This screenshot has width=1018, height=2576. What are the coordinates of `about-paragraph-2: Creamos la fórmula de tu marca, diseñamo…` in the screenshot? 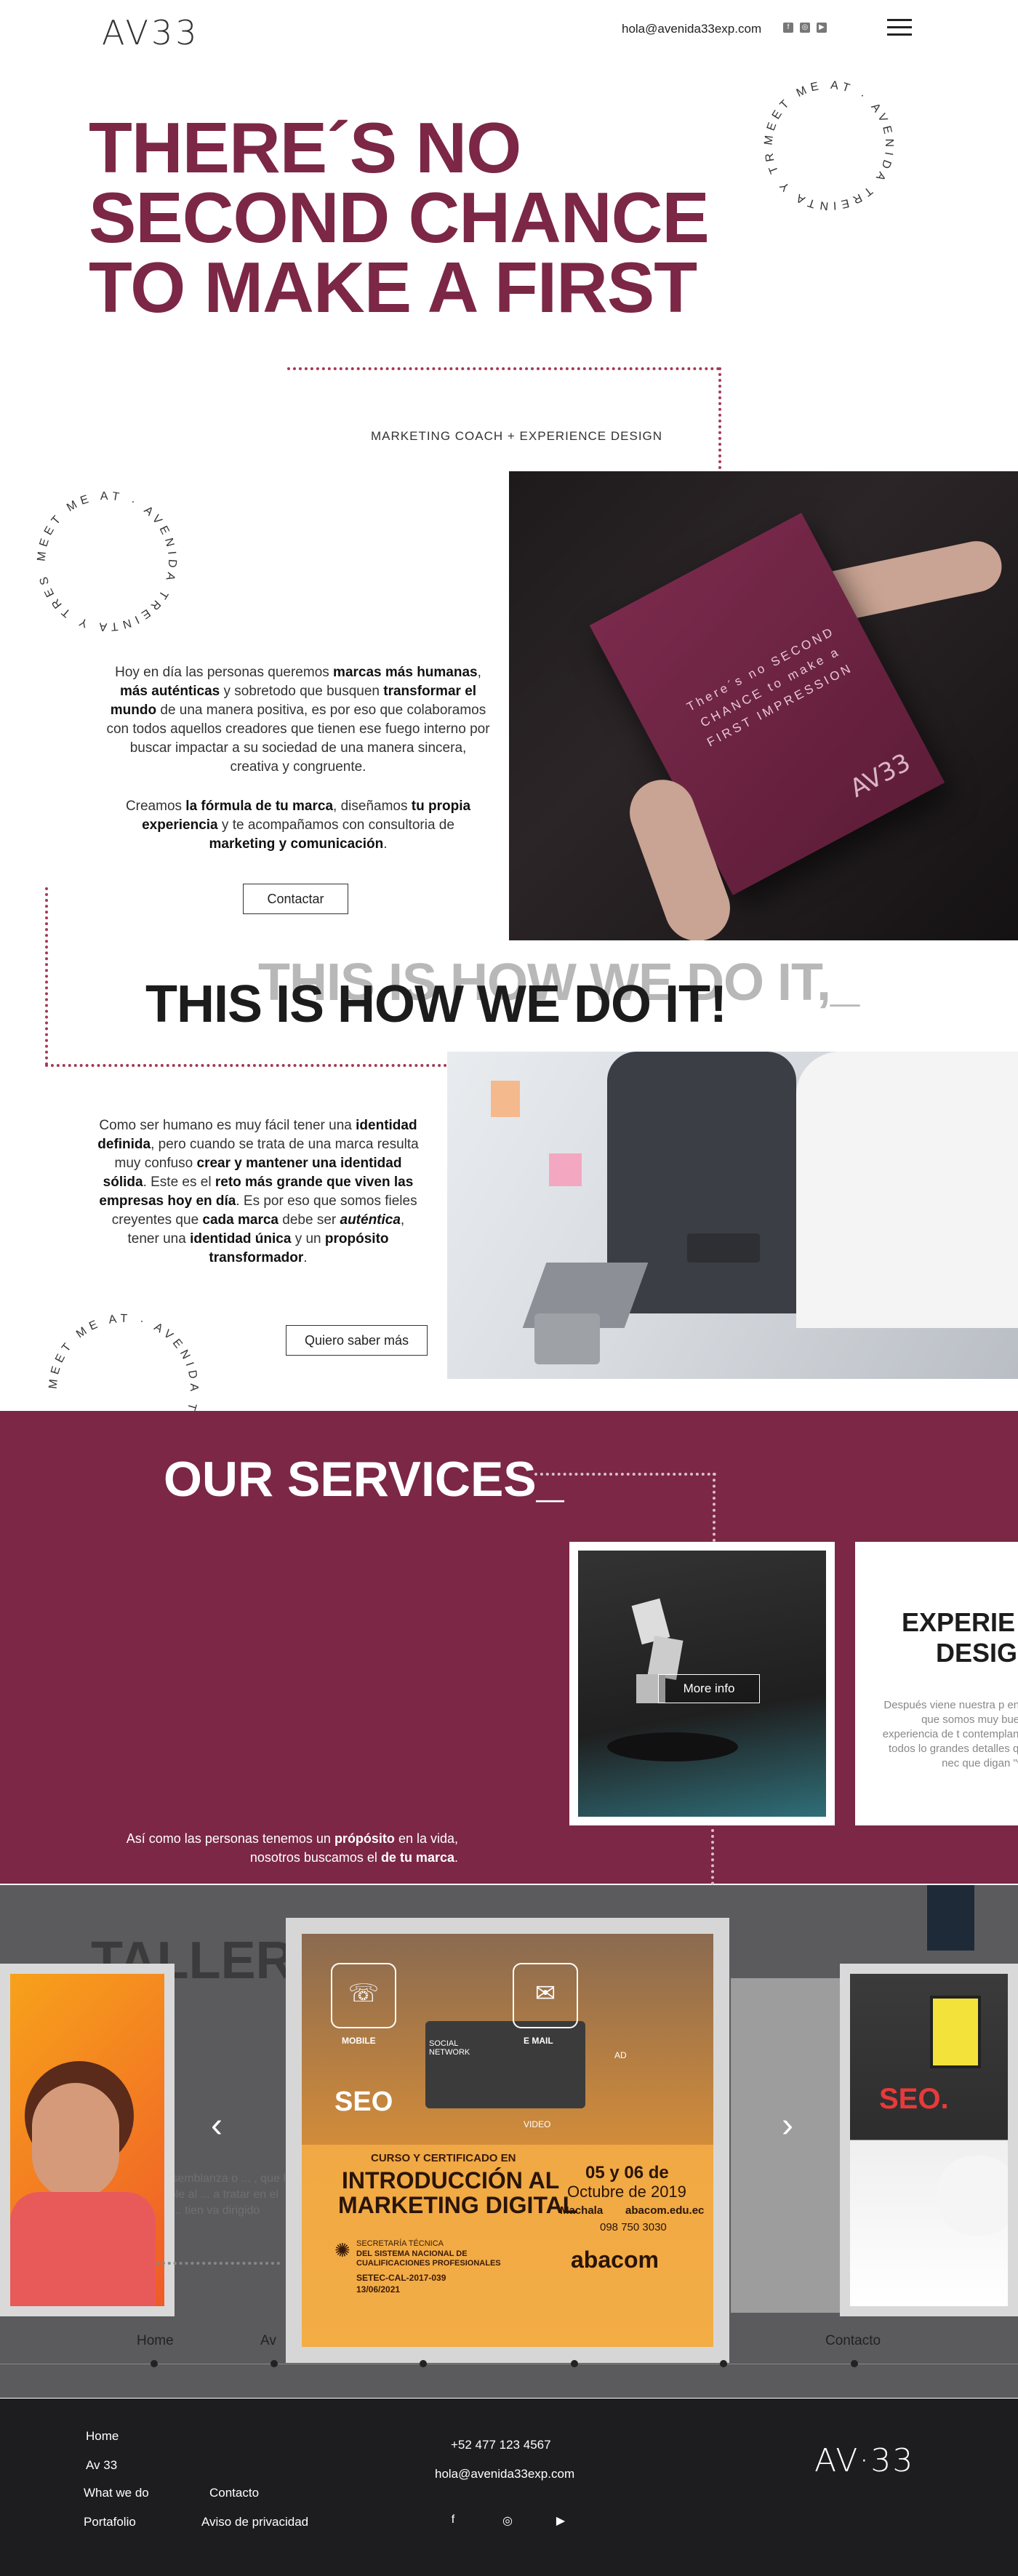 It's located at (298, 825).